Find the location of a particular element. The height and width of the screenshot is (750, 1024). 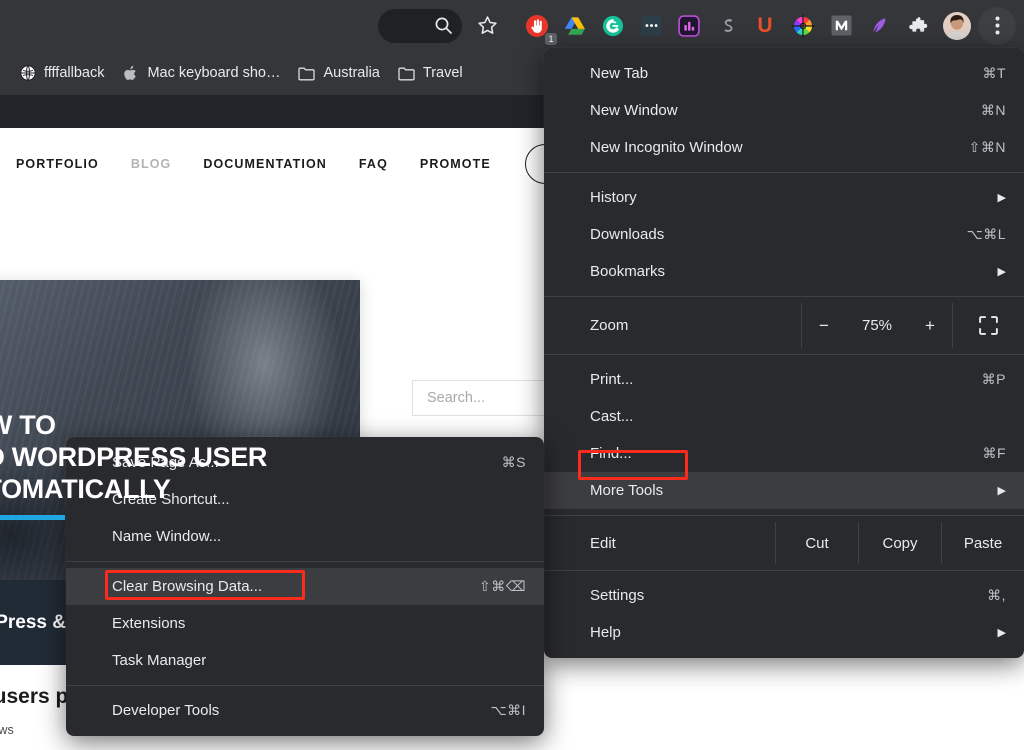

analytics-extension-icon is located at coordinates (689, 26).